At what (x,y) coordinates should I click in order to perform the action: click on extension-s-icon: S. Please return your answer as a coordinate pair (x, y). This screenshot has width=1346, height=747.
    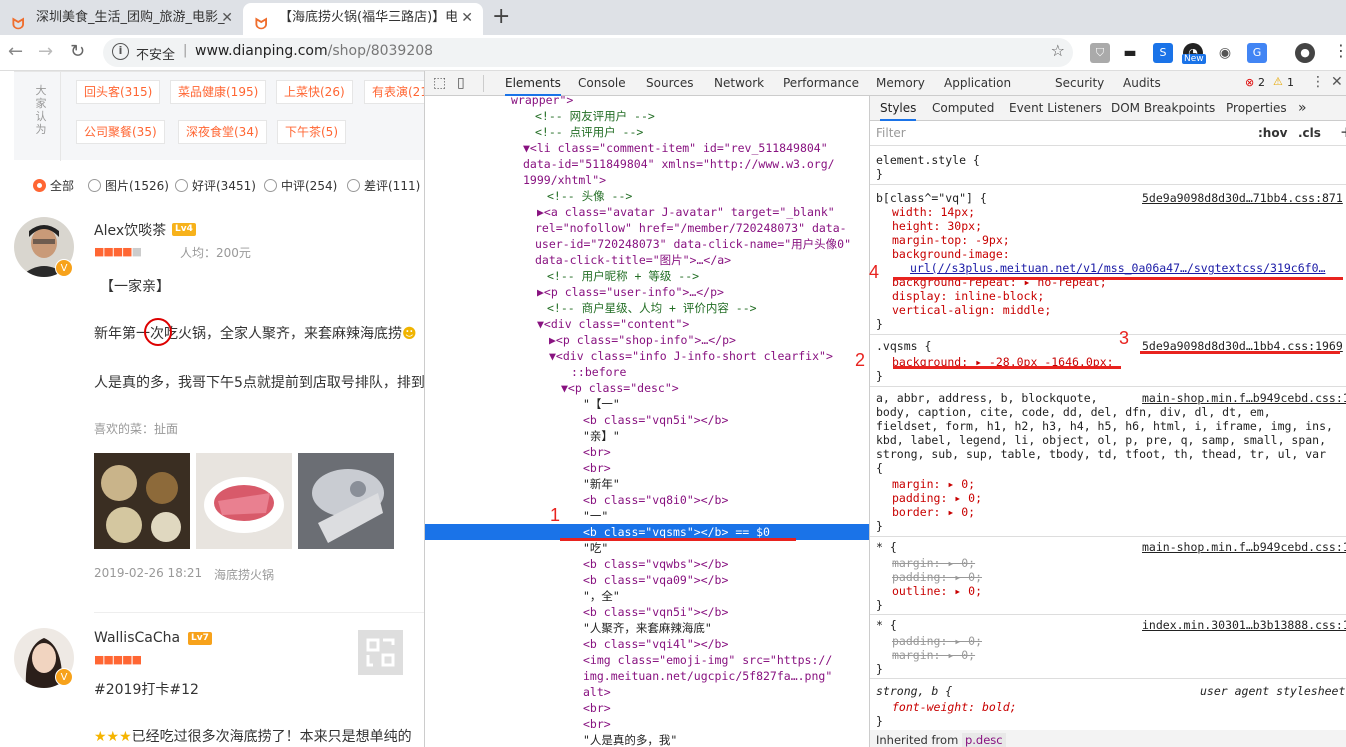
    Looking at the image, I should click on (1163, 53).